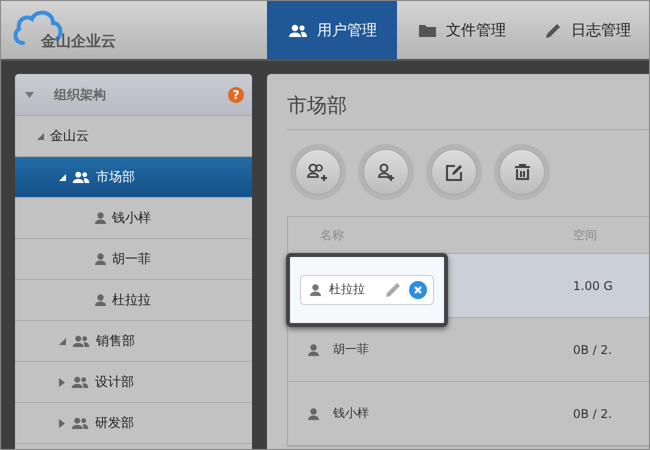 Image resolution: width=650 pixels, height=450 pixels. I want to click on close-icon, so click(418, 289).